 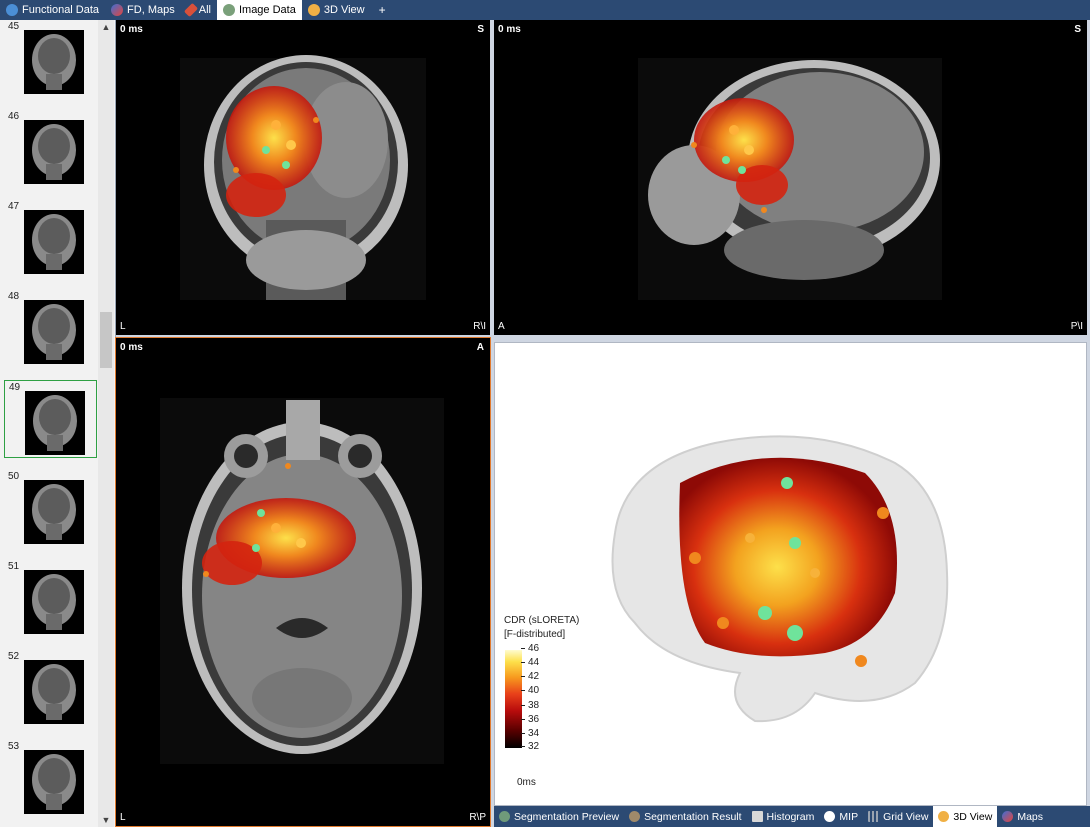 I want to click on colorbar-tick: 32, so click(x=529, y=746).